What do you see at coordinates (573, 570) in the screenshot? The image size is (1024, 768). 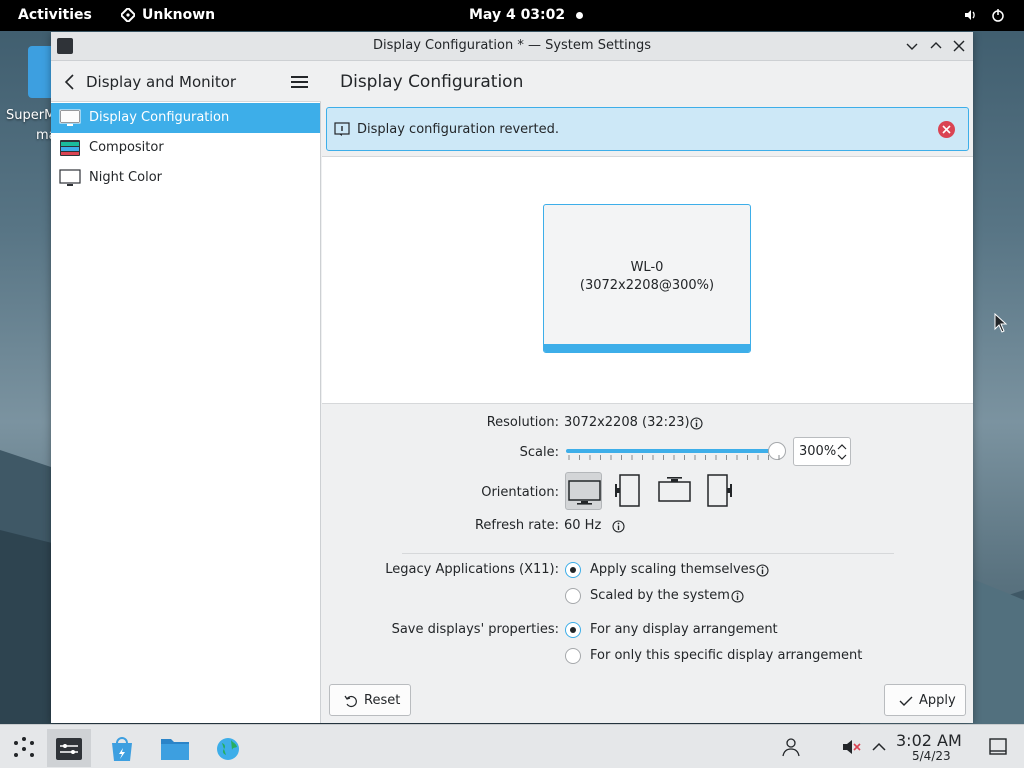 I see `legacy-apply-scaling-radio` at bounding box center [573, 570].